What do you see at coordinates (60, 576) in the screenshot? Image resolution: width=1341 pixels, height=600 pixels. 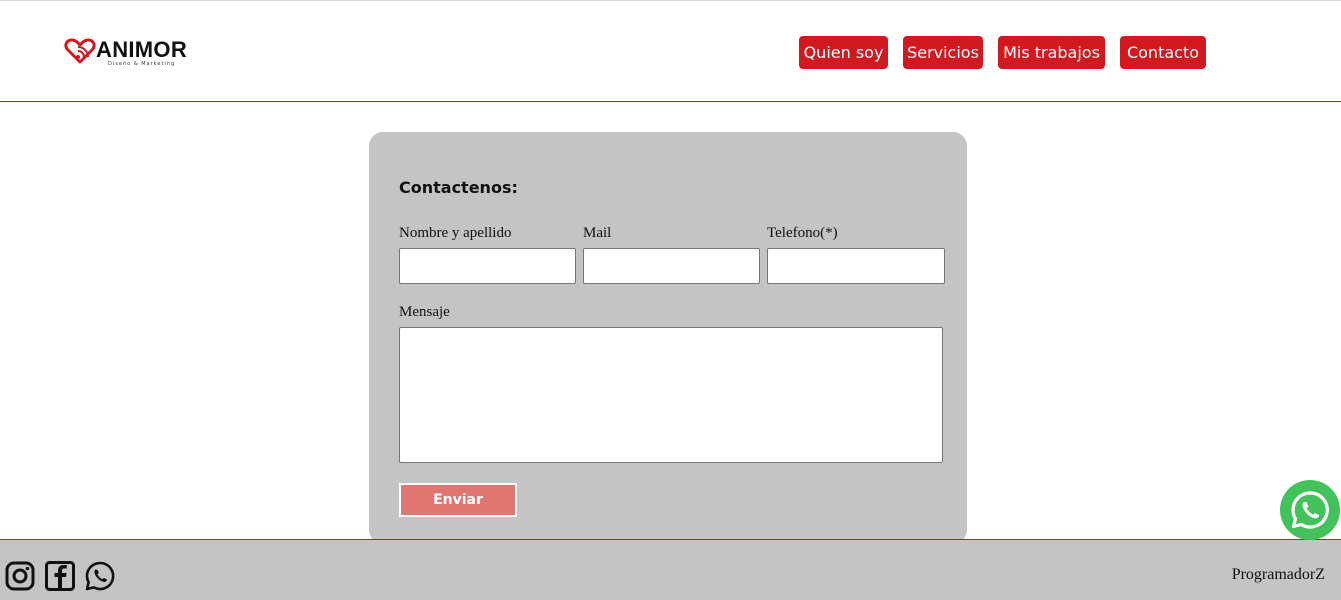 I see `facebook-icon` at bounding box center [60, 576].